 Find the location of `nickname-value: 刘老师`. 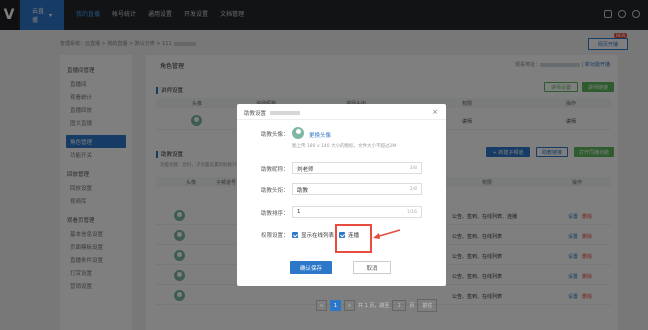

nickname-value: 刘老师 is located at coordinates (305, 170).